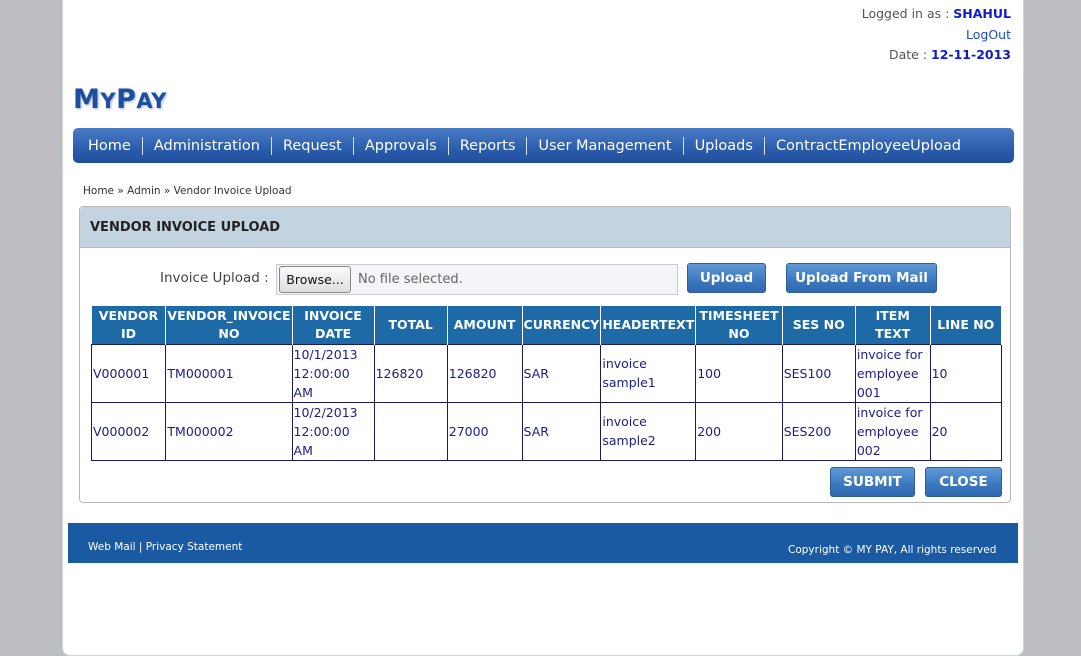  What do you see at coordinates (861, 278) in the screenshot?
I see `upload-from-mail-button: Upload From Mail` at bounding box center [861, 278].